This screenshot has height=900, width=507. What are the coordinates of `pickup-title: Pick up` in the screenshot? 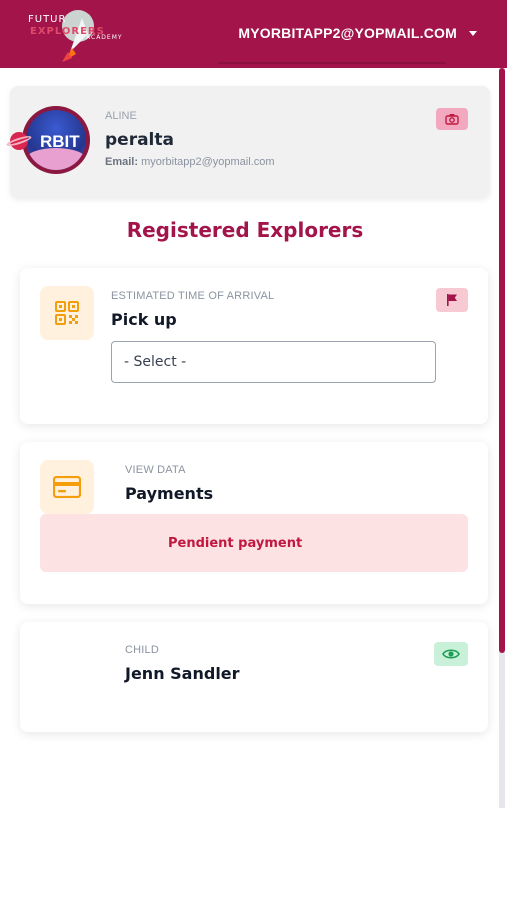 It's located at (144, 319).